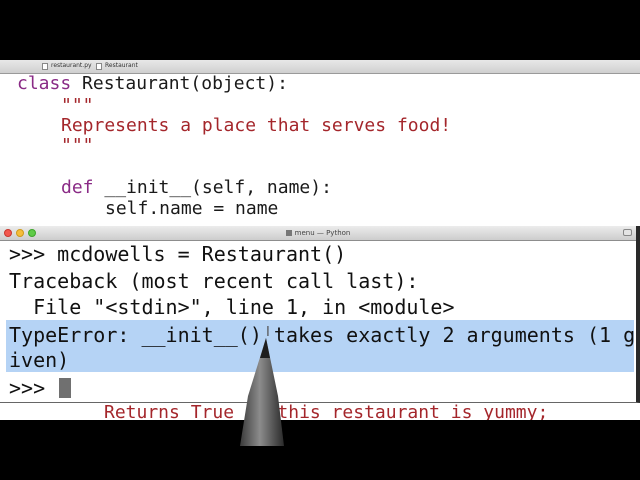  I want to click on code-line-def: def __init__(self, name):, so click(196, 188).